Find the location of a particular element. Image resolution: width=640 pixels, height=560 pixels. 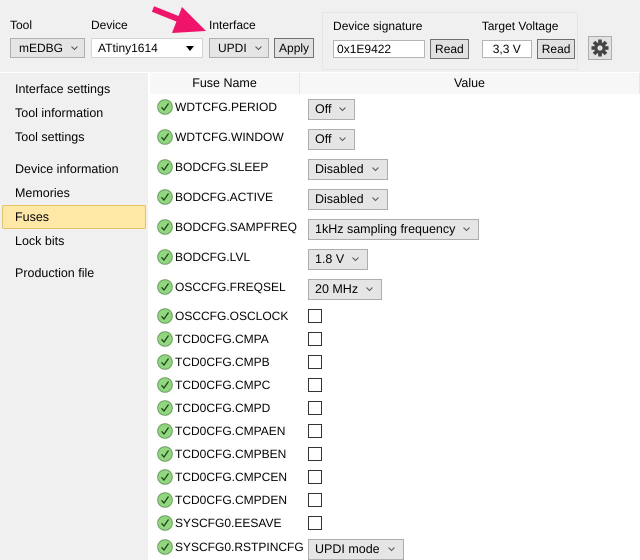

column-header: Fuse Name is located at coordinates (225, 83).